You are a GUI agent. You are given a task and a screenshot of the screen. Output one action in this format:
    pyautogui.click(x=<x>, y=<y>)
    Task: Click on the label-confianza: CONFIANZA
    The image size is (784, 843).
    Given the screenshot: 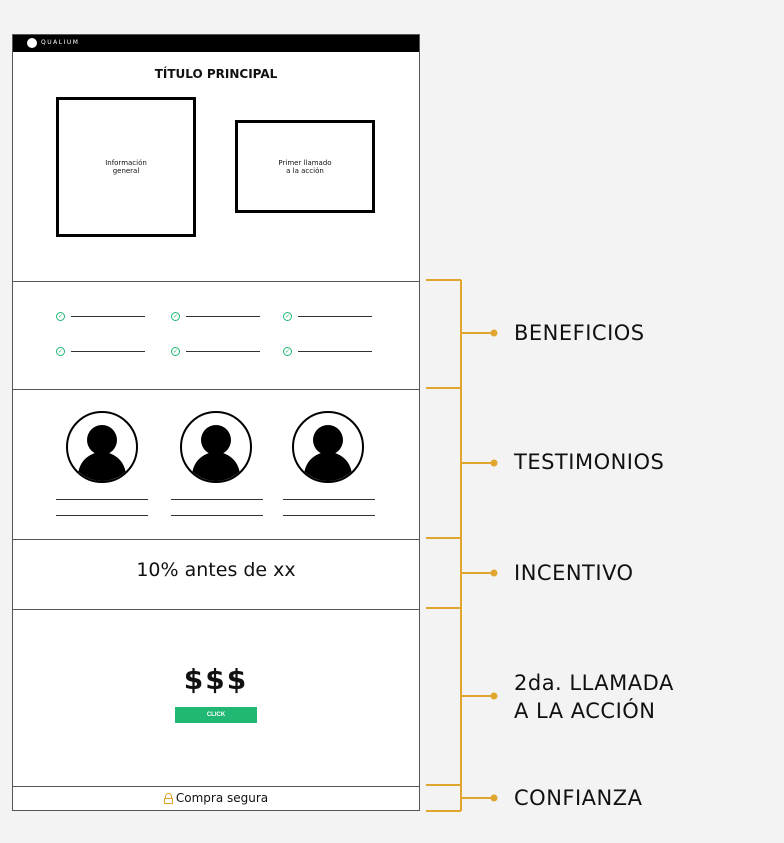 What is the action you would take?
    pyautogui.click(x=578, y=798)
    